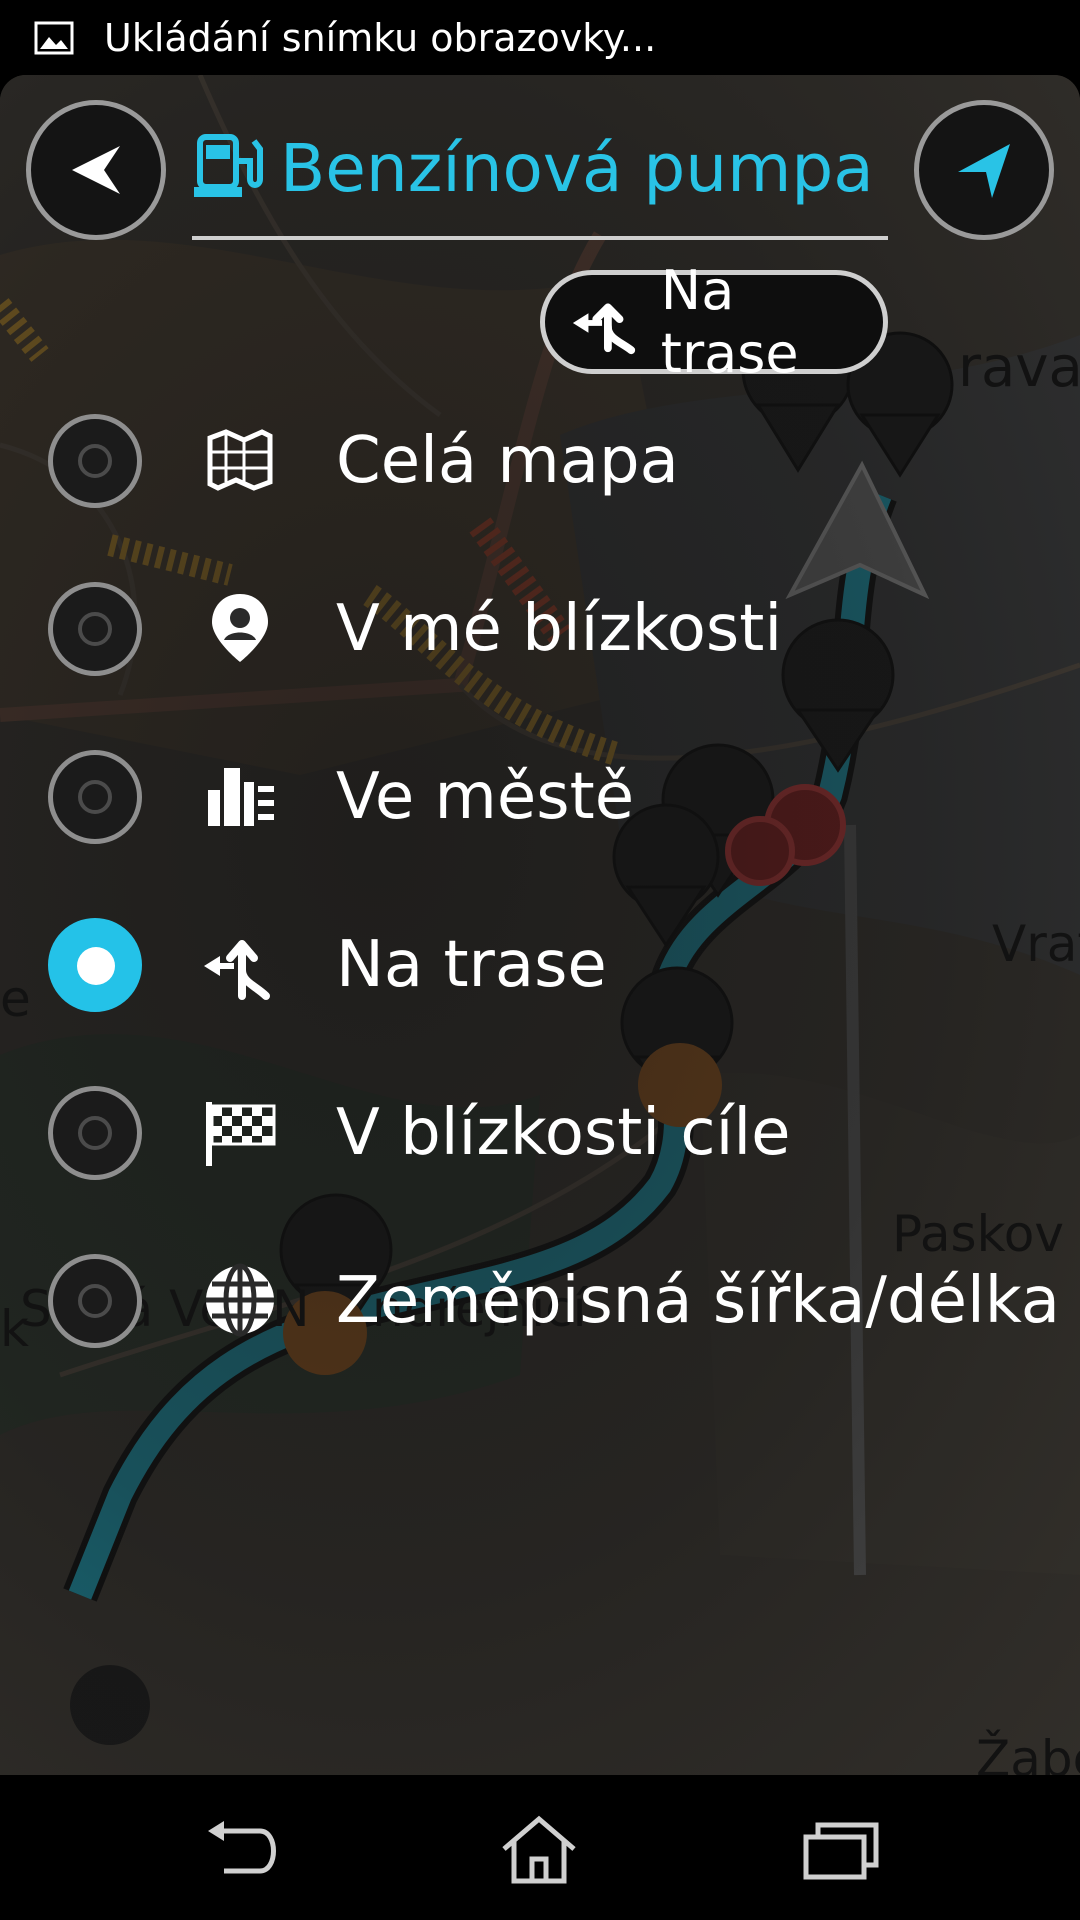  I want to click on image-icon, so click(54, 37).